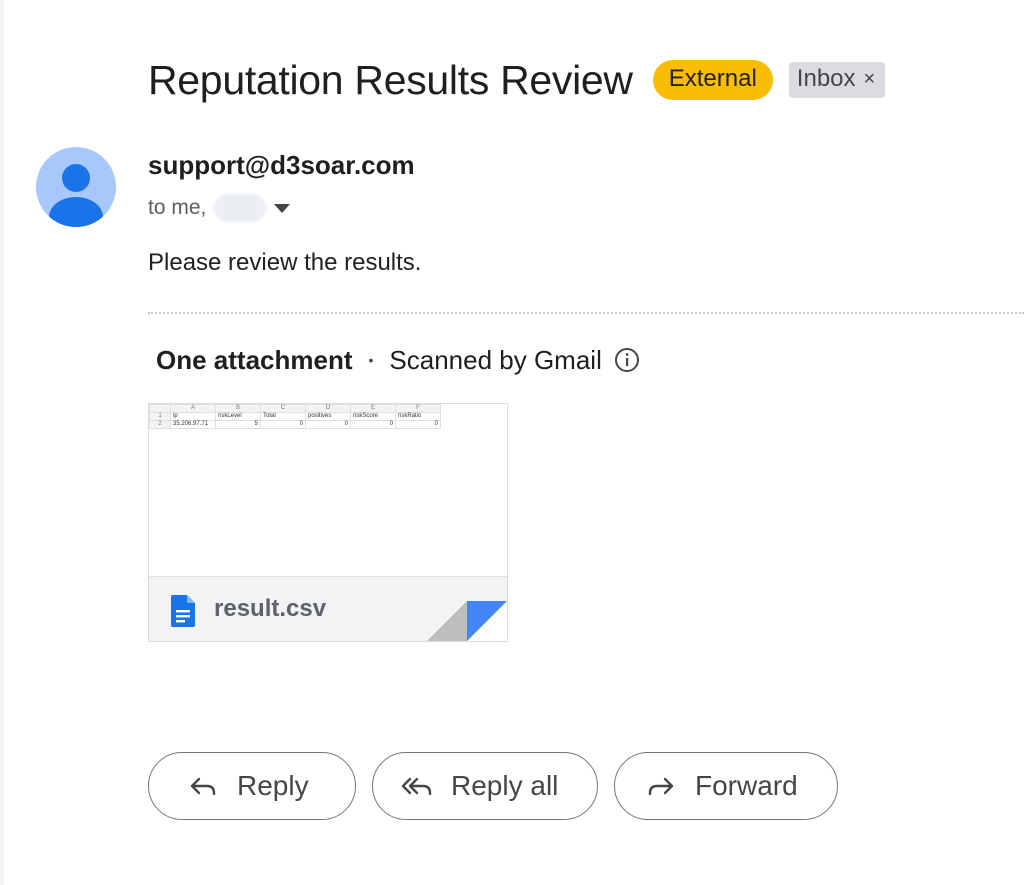 This screenshot has width=1024, height=885. Describe the element at coordinates (273, 785) in the screenshot. I see `reply-label: Reply` at that location.